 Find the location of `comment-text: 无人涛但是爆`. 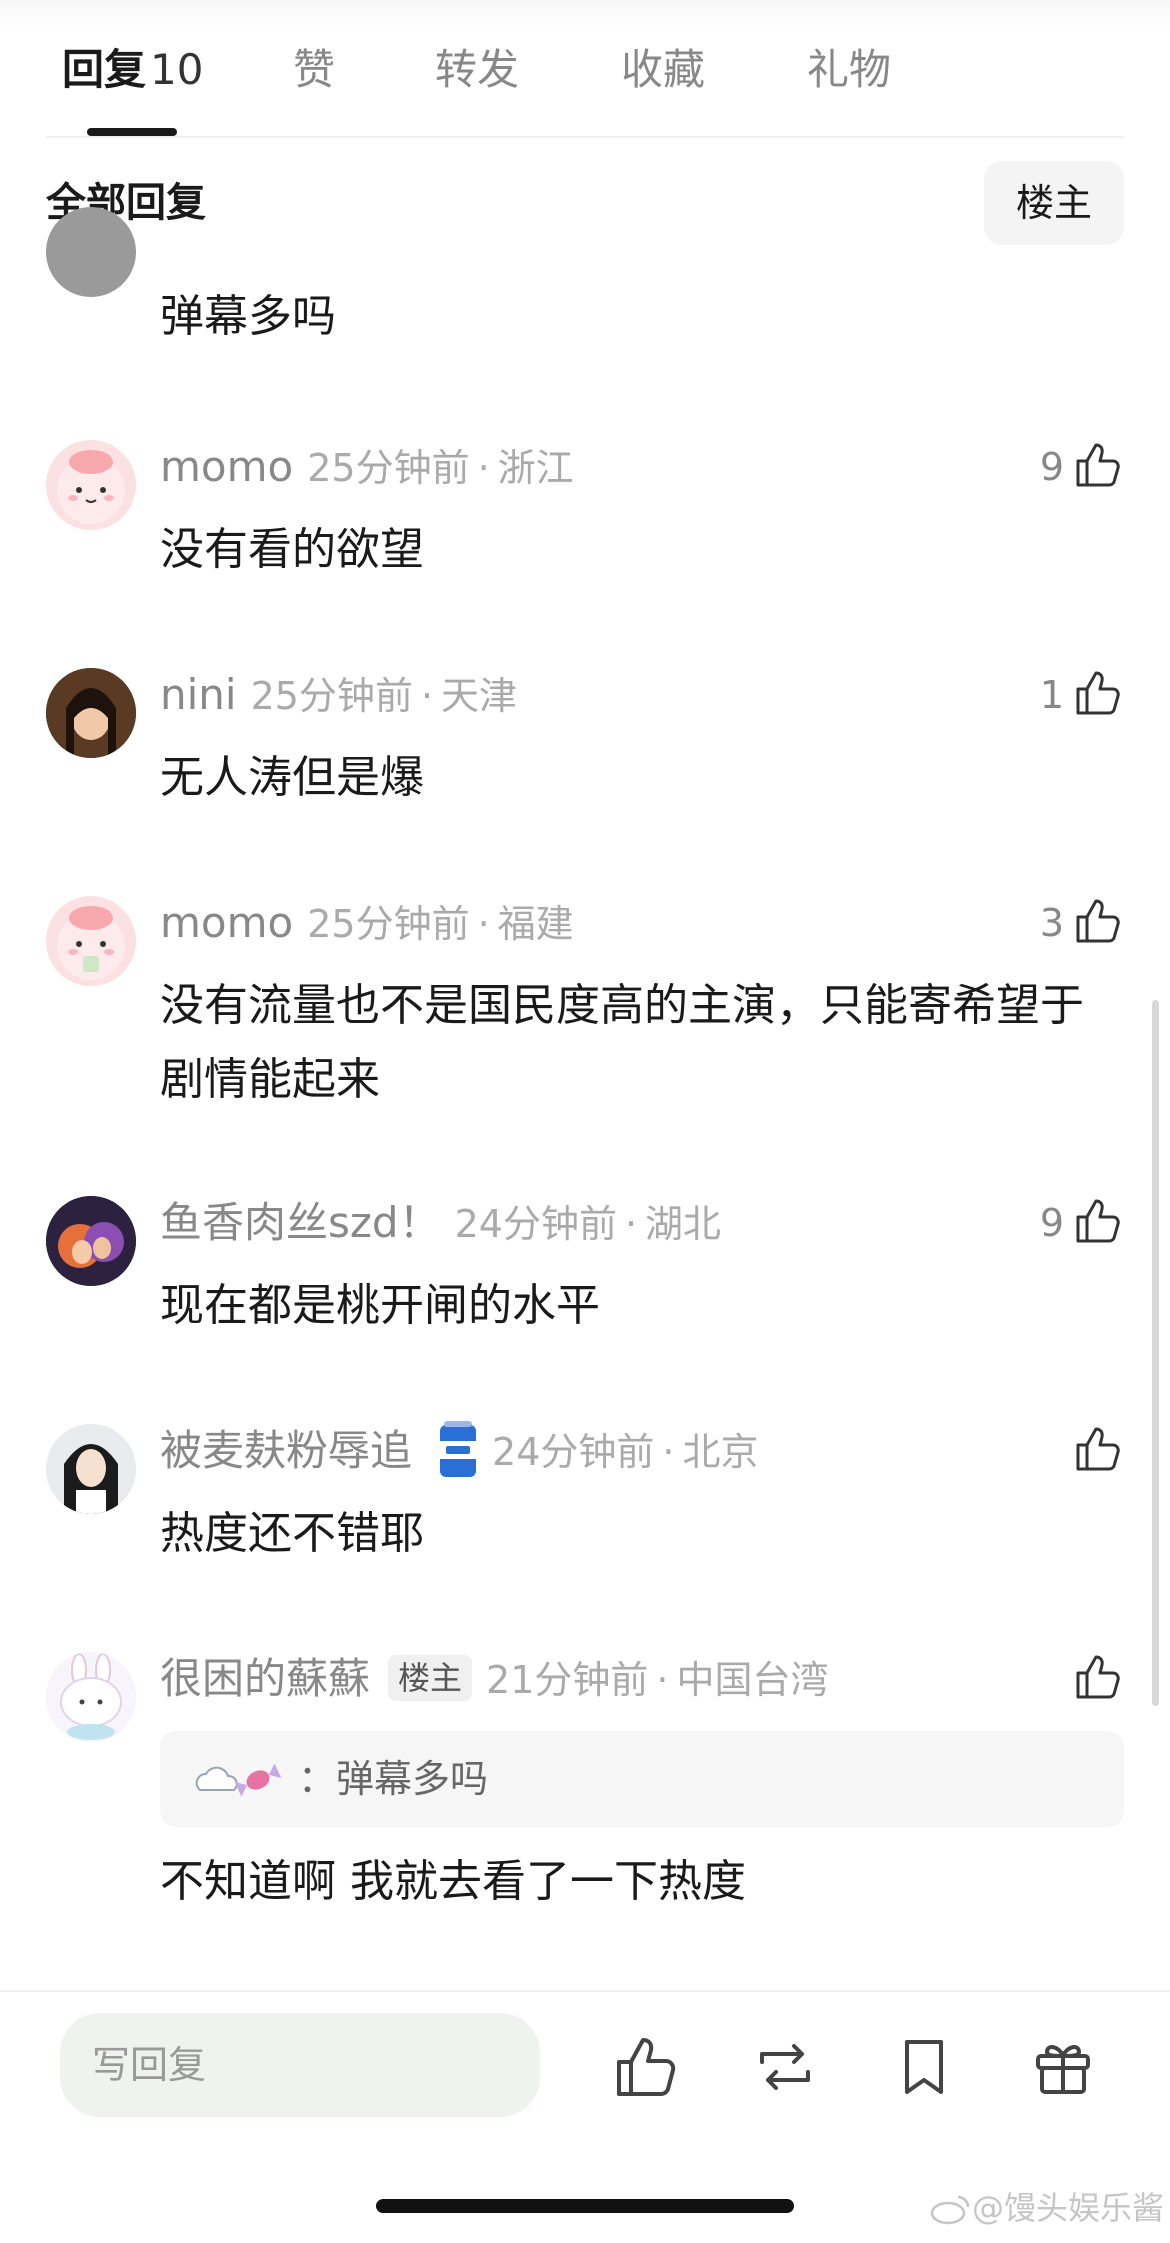

comment-text: 无人涛但是爆 is located at coordinates (292, 777).